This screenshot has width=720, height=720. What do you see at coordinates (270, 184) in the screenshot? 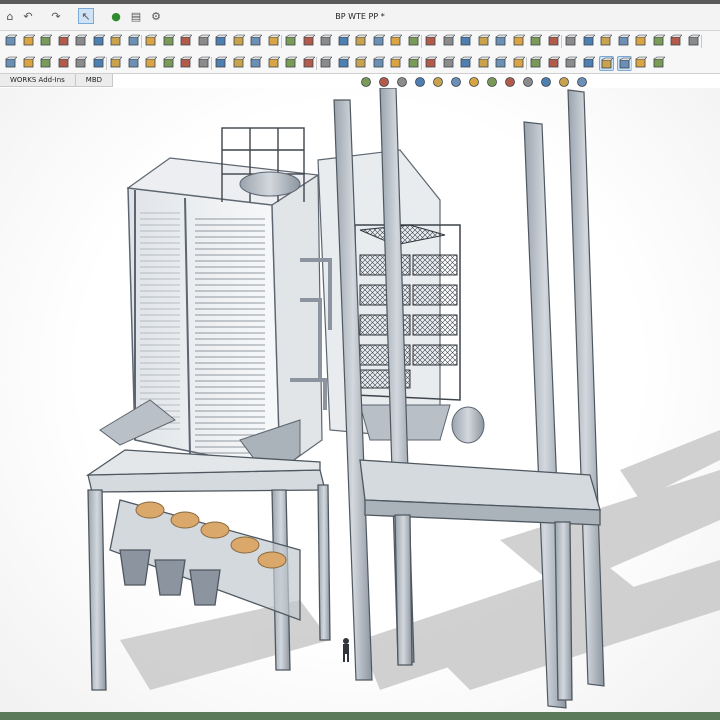
I see `steam-drum` at bounding box center [270, 184].